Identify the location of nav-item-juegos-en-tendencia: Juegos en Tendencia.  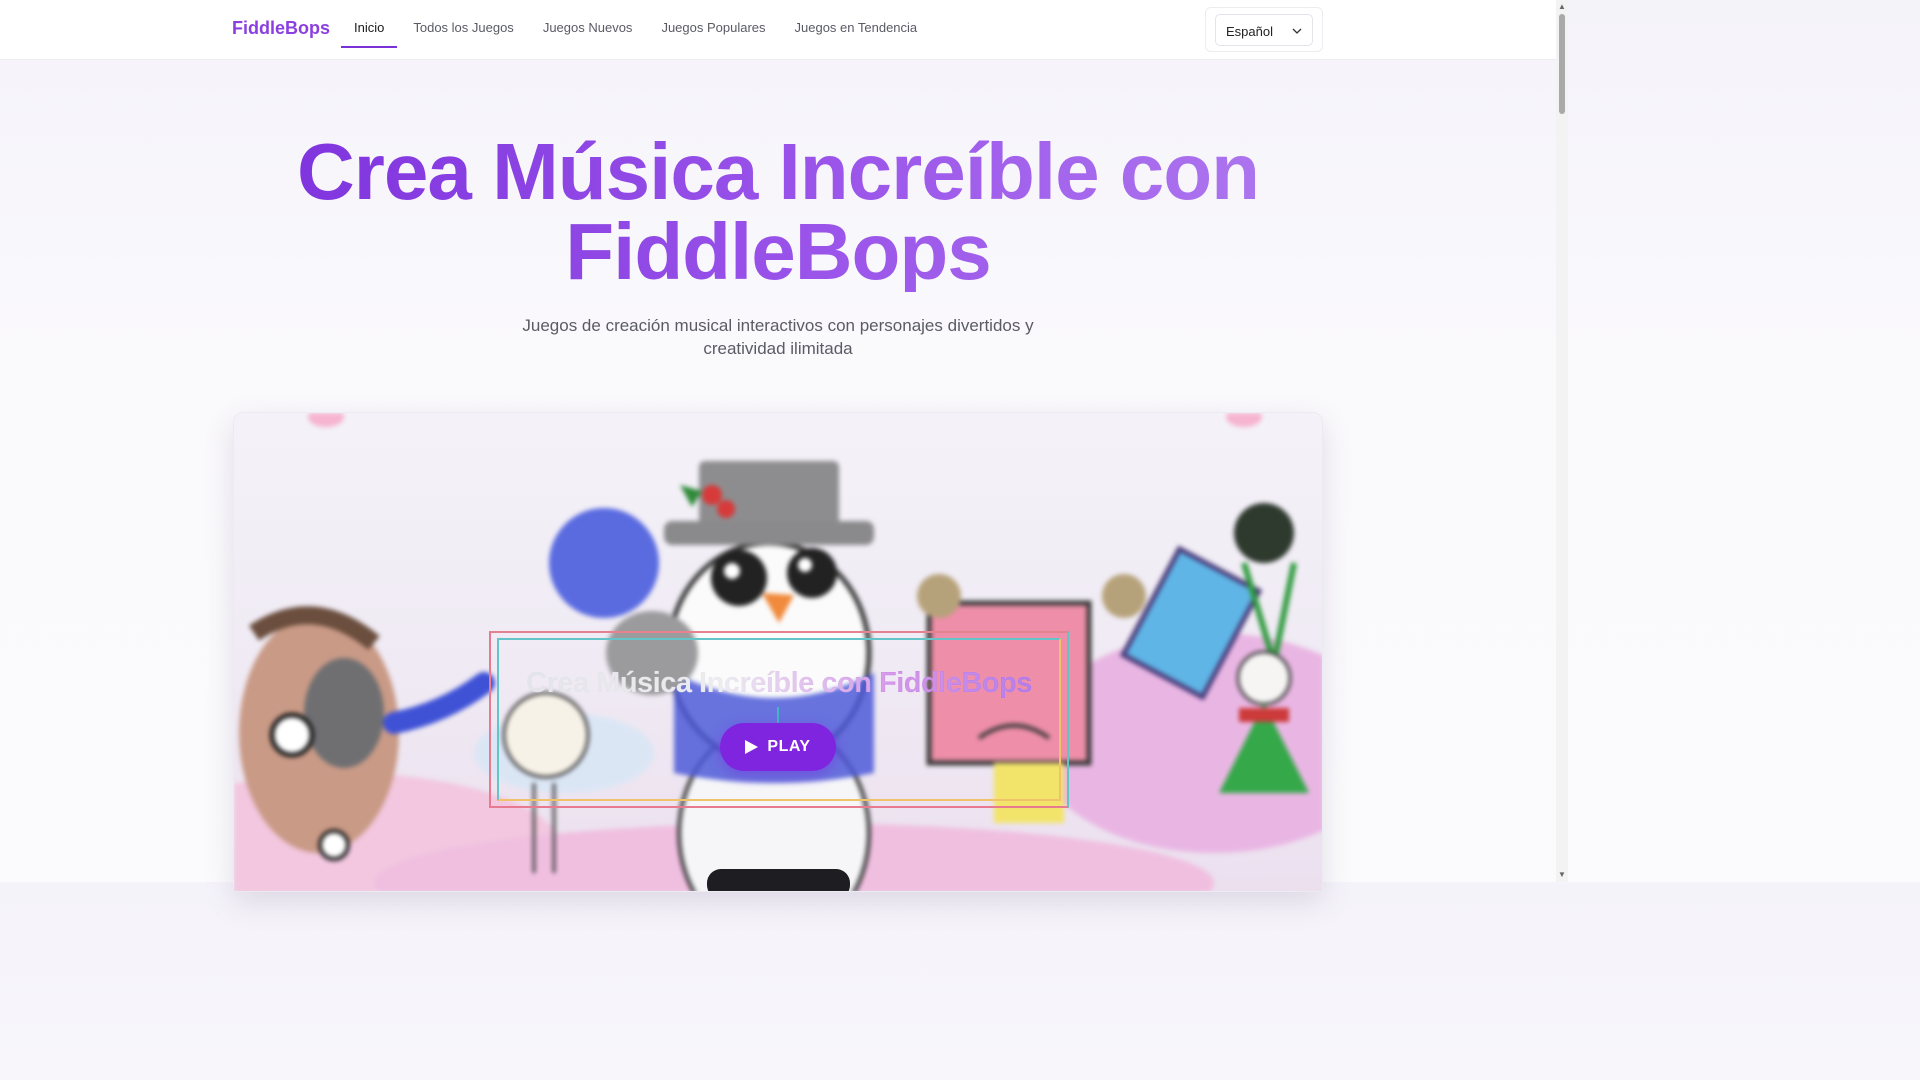
(856, 24).